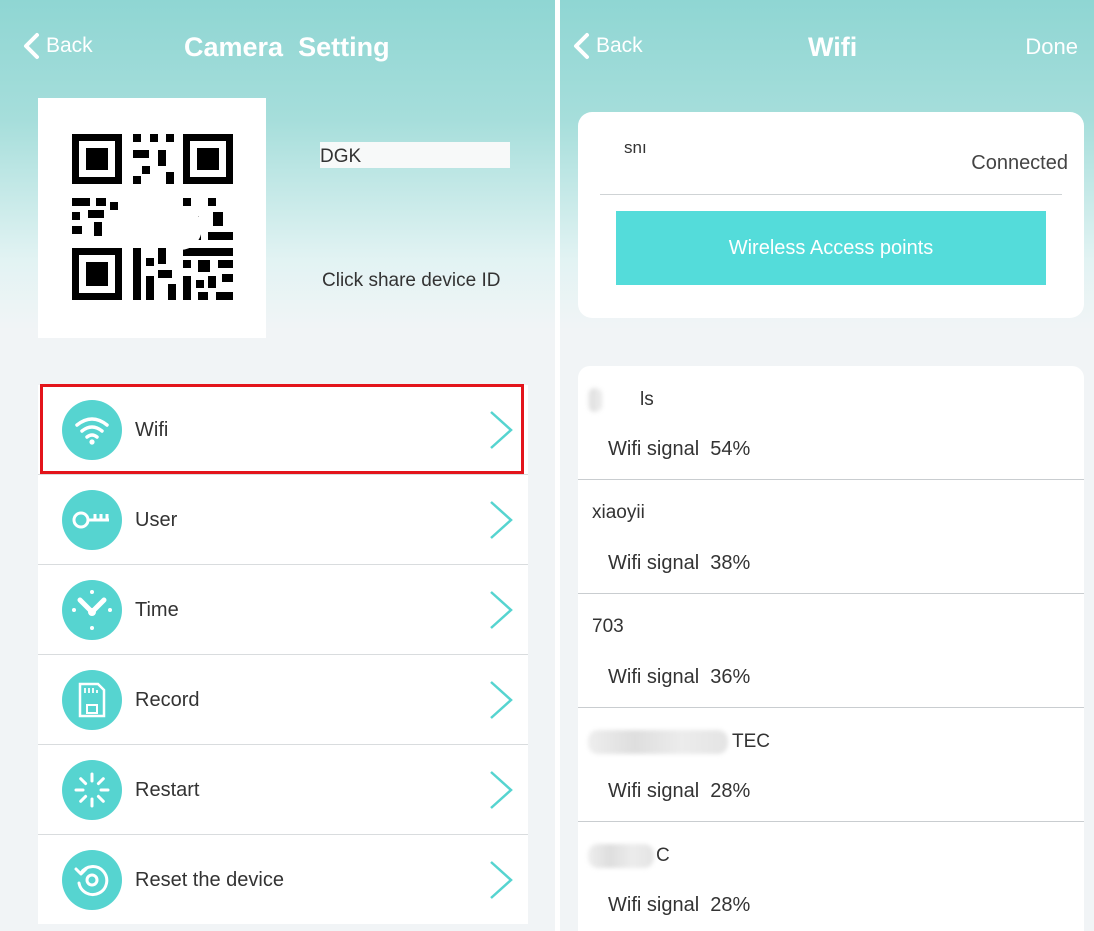 This screenshot has width=1094, height=931. I want to click on menu-item-label: Time, so click(157, 610).